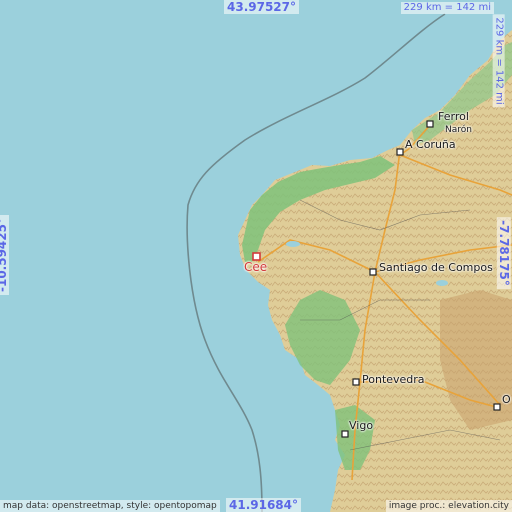  I want to click on city-label-a-coruna: A Coruña, so click(430, 144).